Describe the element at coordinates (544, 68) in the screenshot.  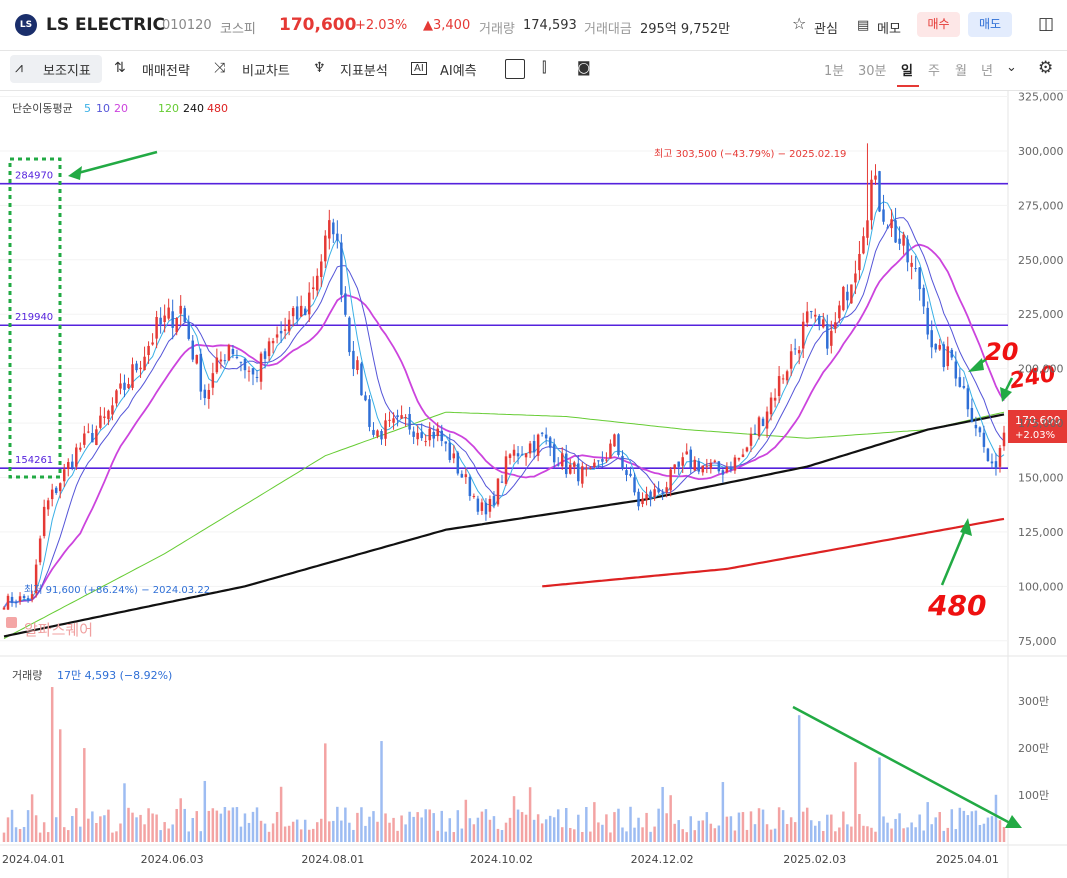
I see `candle-icon: ⫿` at that location.